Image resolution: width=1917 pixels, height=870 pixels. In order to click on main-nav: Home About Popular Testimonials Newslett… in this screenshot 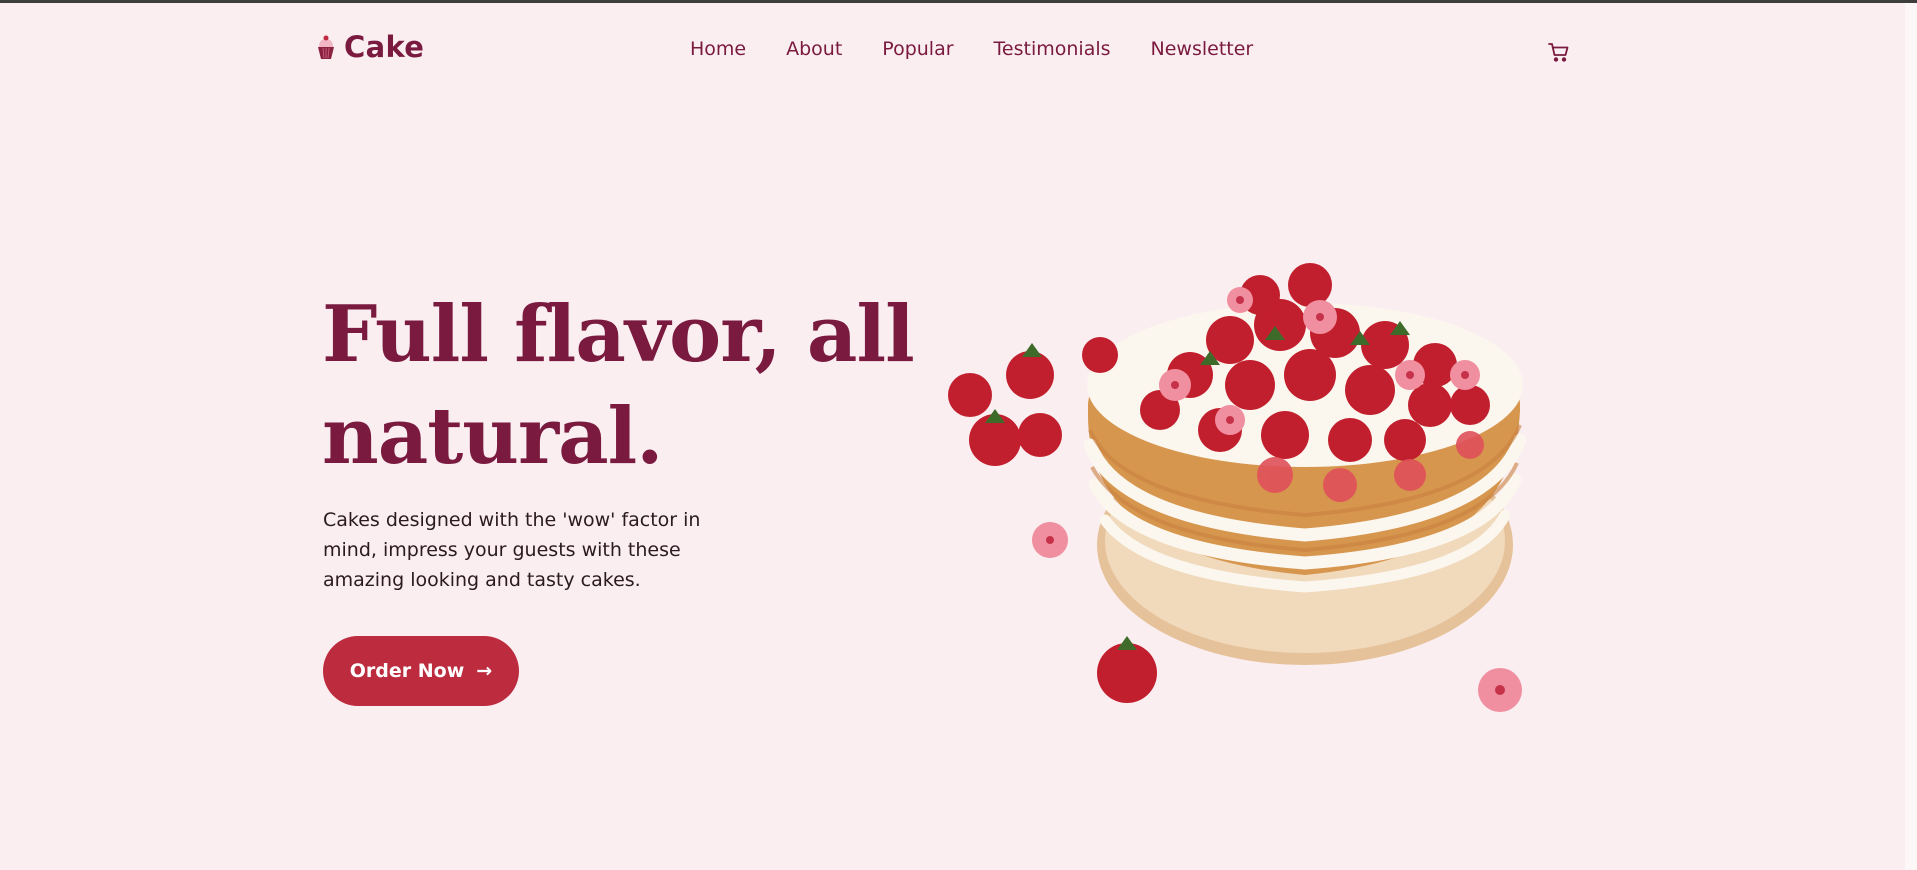, I will do `click(971, 49)`.